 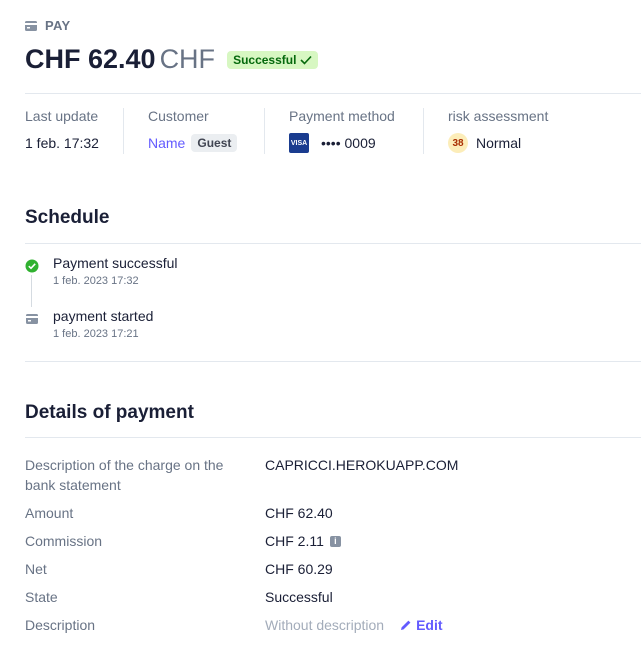 What do you see at coordinates (348, 143) in the screenshot?
I see `card-number: •••• 0009` at bounding box center [348, 143].